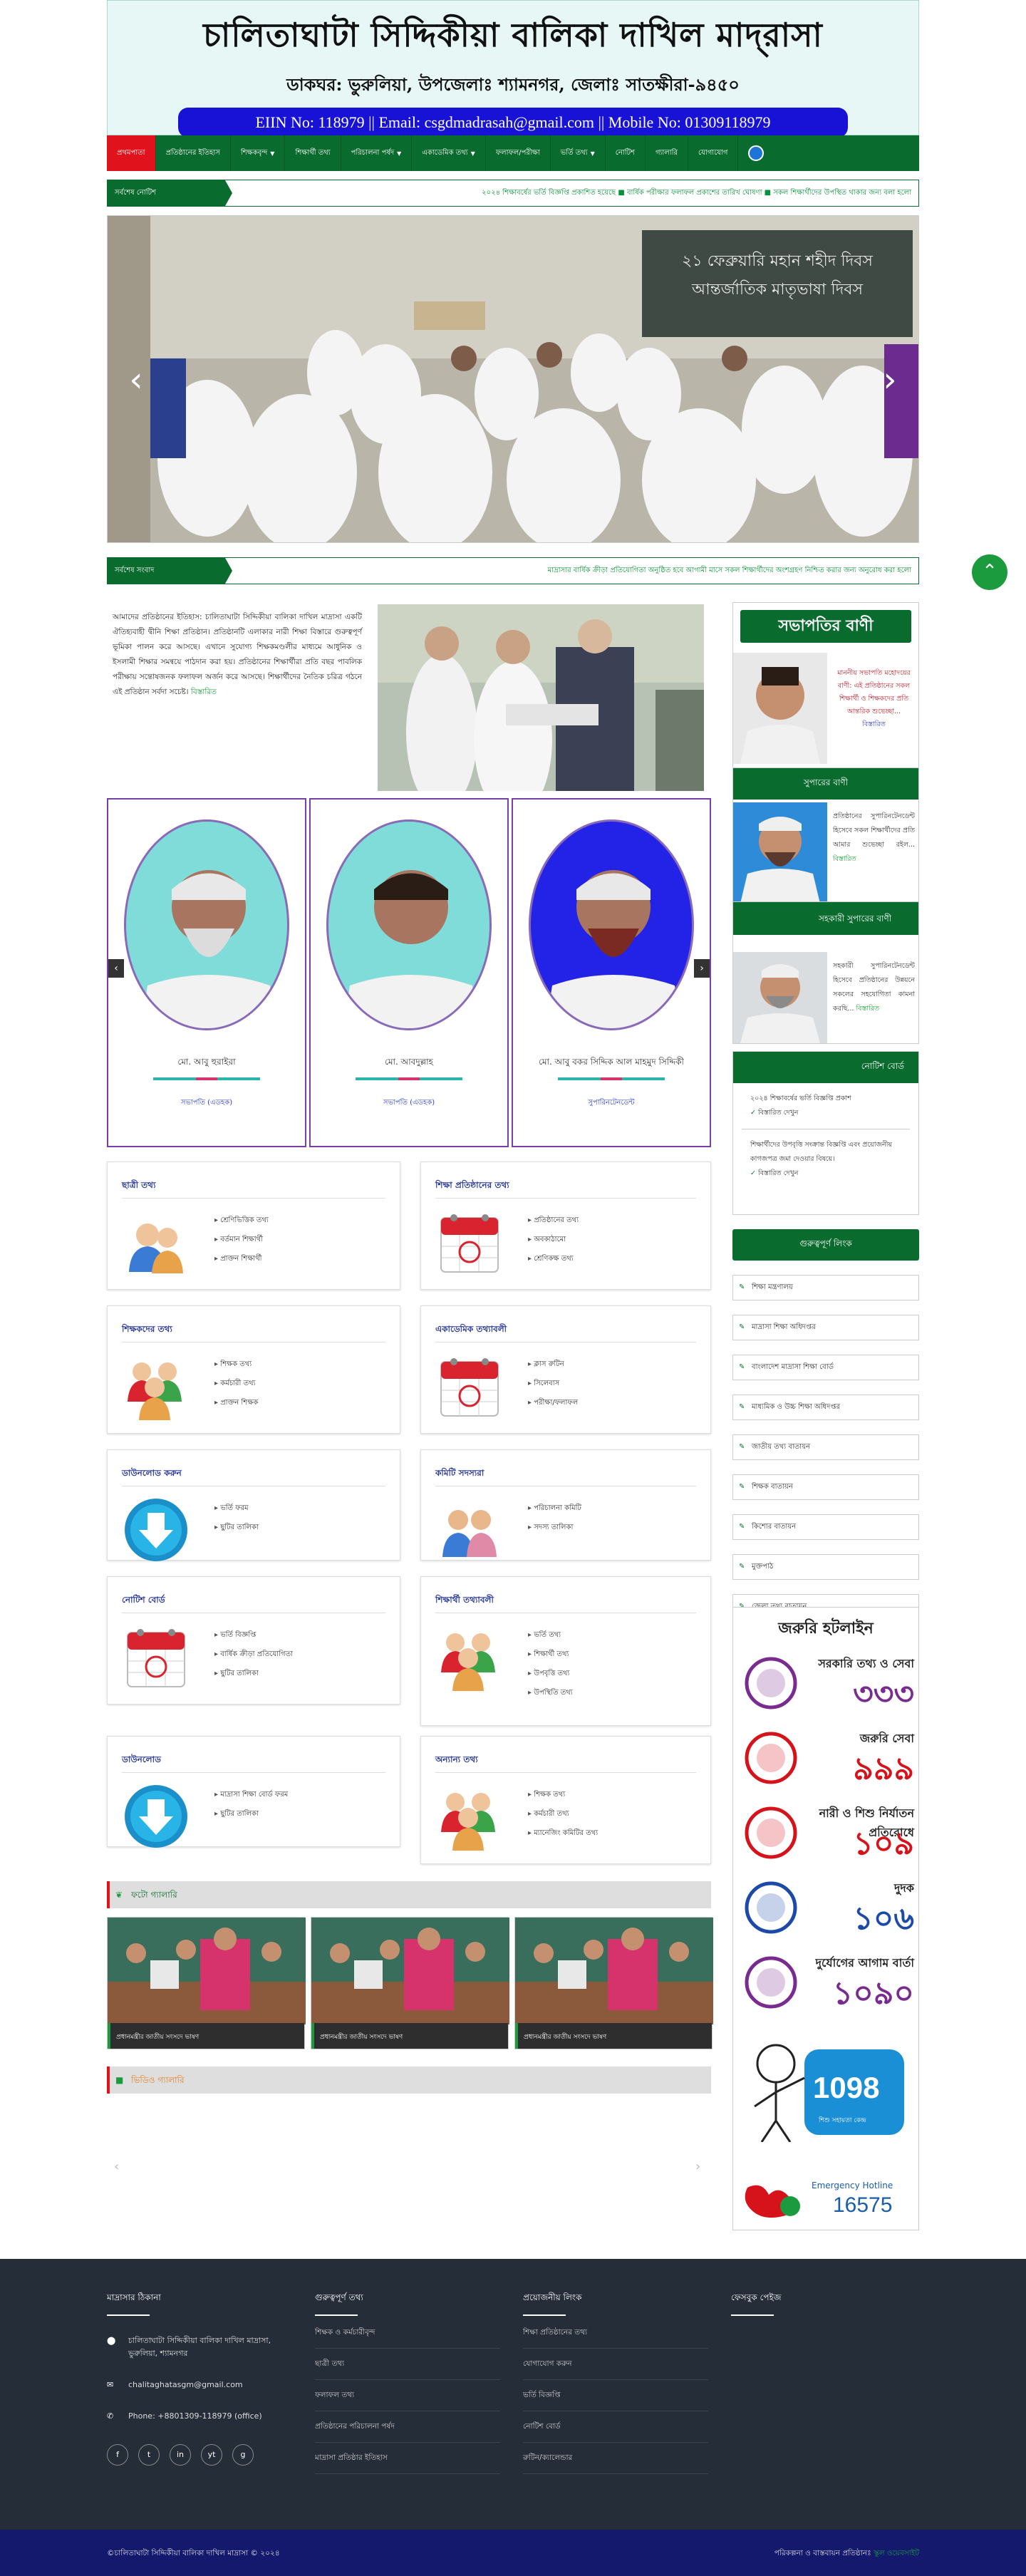 This screenshot has height=2576, width=1026. Describe the element at coordinates (825, 1527) in the screenshot. I see `important-link: কিশোর বাতায়ন` at that location.